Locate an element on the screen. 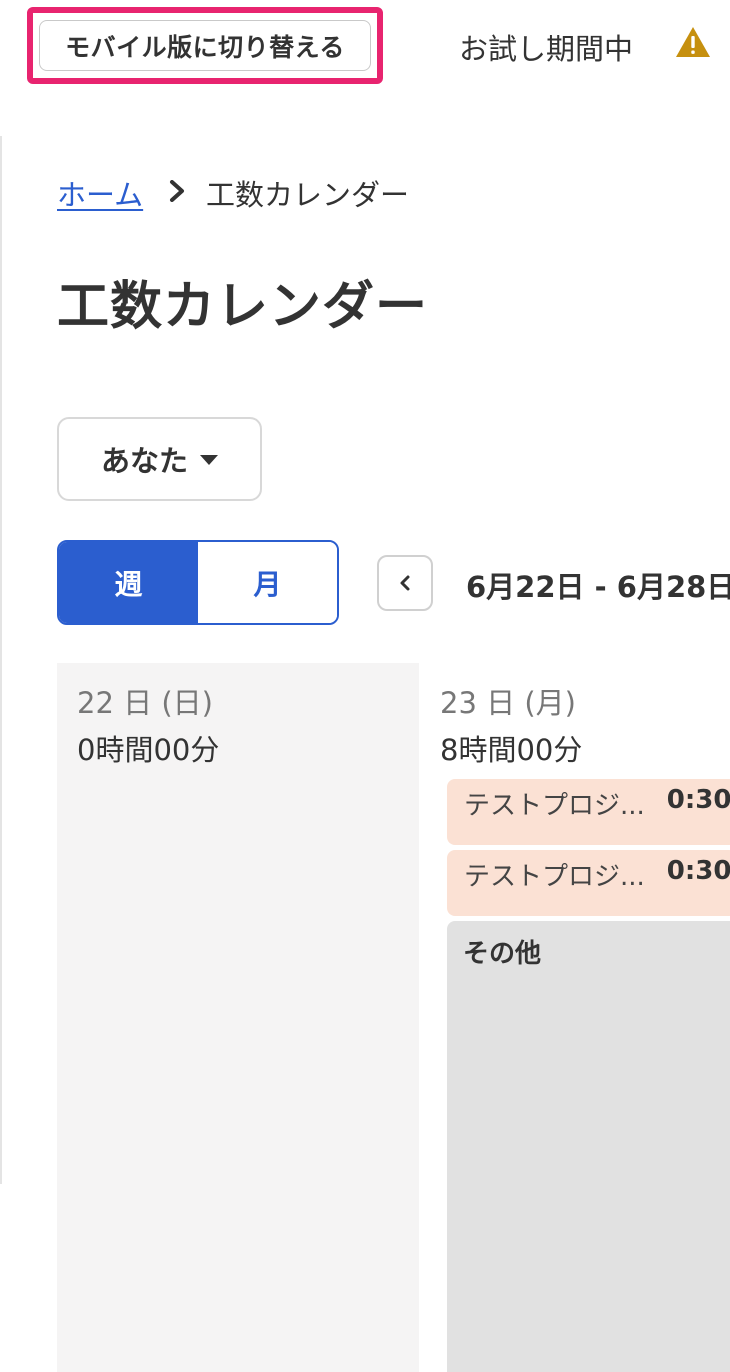  day-label: 23 日 (月) is located at coordinates (508, 703).